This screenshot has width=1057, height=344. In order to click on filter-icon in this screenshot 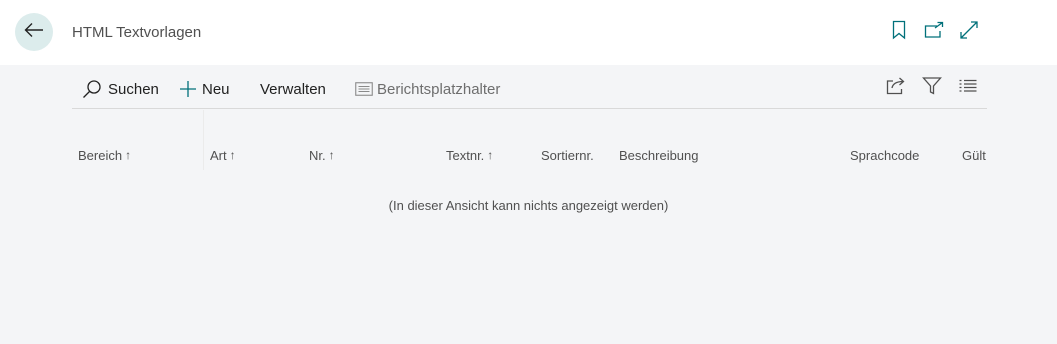, I will do `click(932, 88)`.